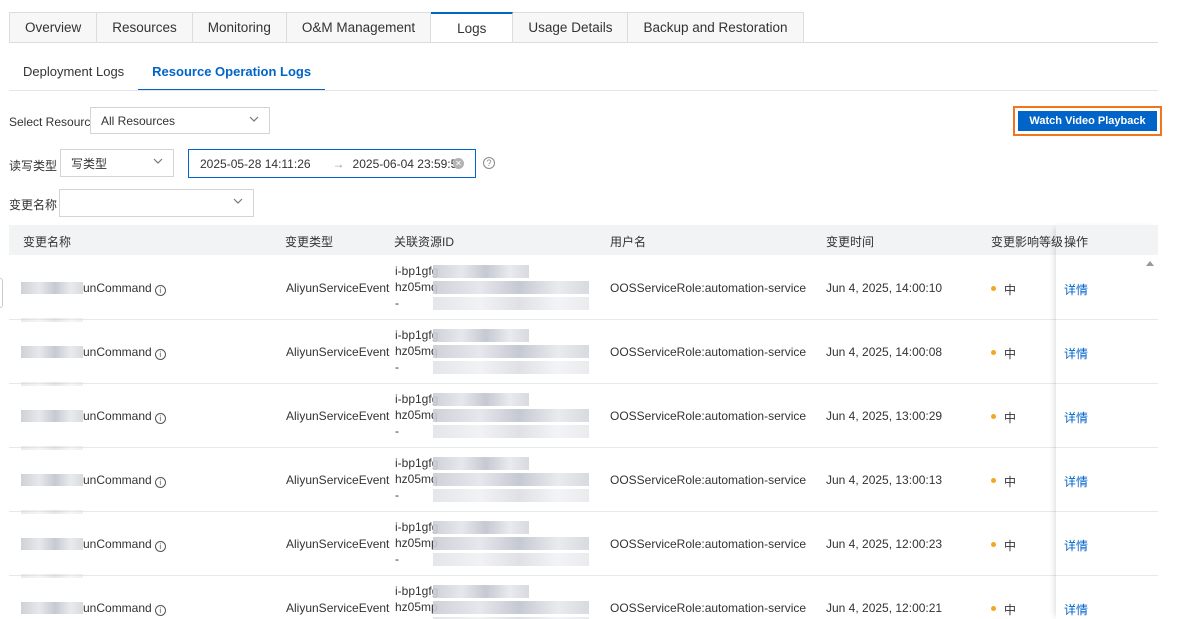 This screenshot has width=1178, height=619. I want to click on change-time-cell: Jun 4, 2025, 13:00:13, so click(884, 480).